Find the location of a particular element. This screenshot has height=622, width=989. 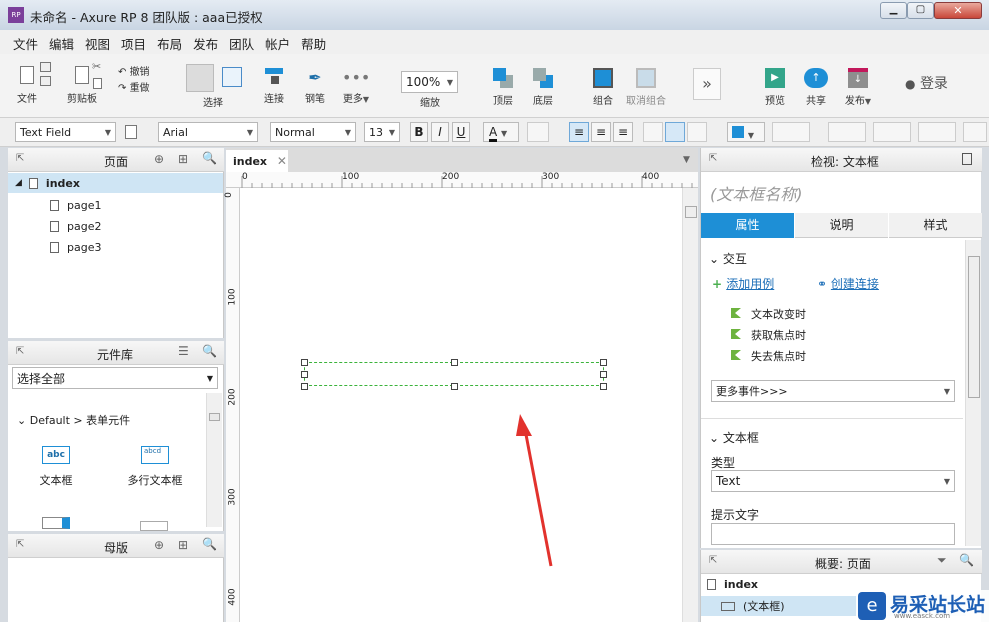

maximize-button: ▢ is located at coordinates (920, 10).